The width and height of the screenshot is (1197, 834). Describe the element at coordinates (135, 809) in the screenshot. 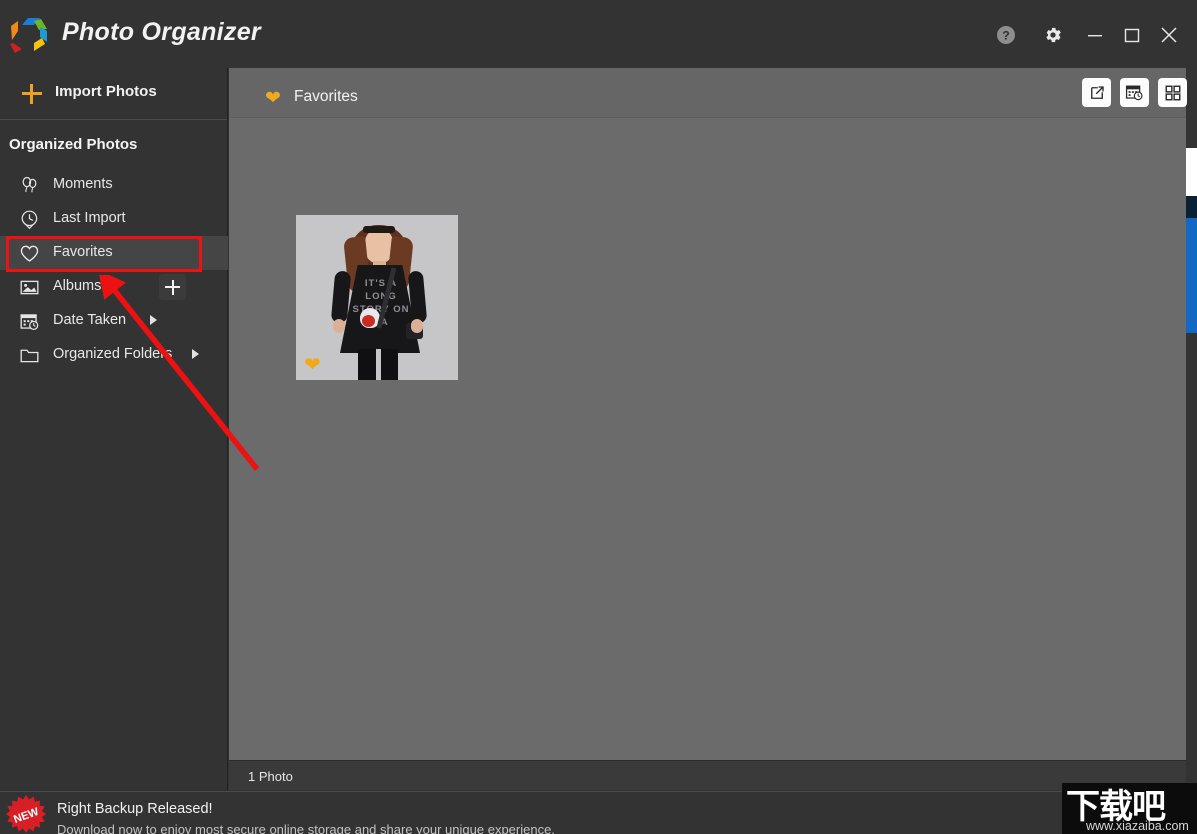

I see `promo-title: Right Backup Released!` at that location.